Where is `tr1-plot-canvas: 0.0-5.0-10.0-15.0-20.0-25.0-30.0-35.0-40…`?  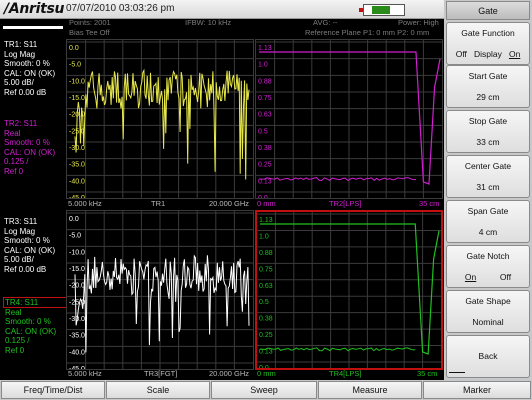
tr1-plot-canvas: 0.0-5.0-10.0-15.0-20.0-25.0-30.0-35.0-40… is located at coordinates (160, 121).